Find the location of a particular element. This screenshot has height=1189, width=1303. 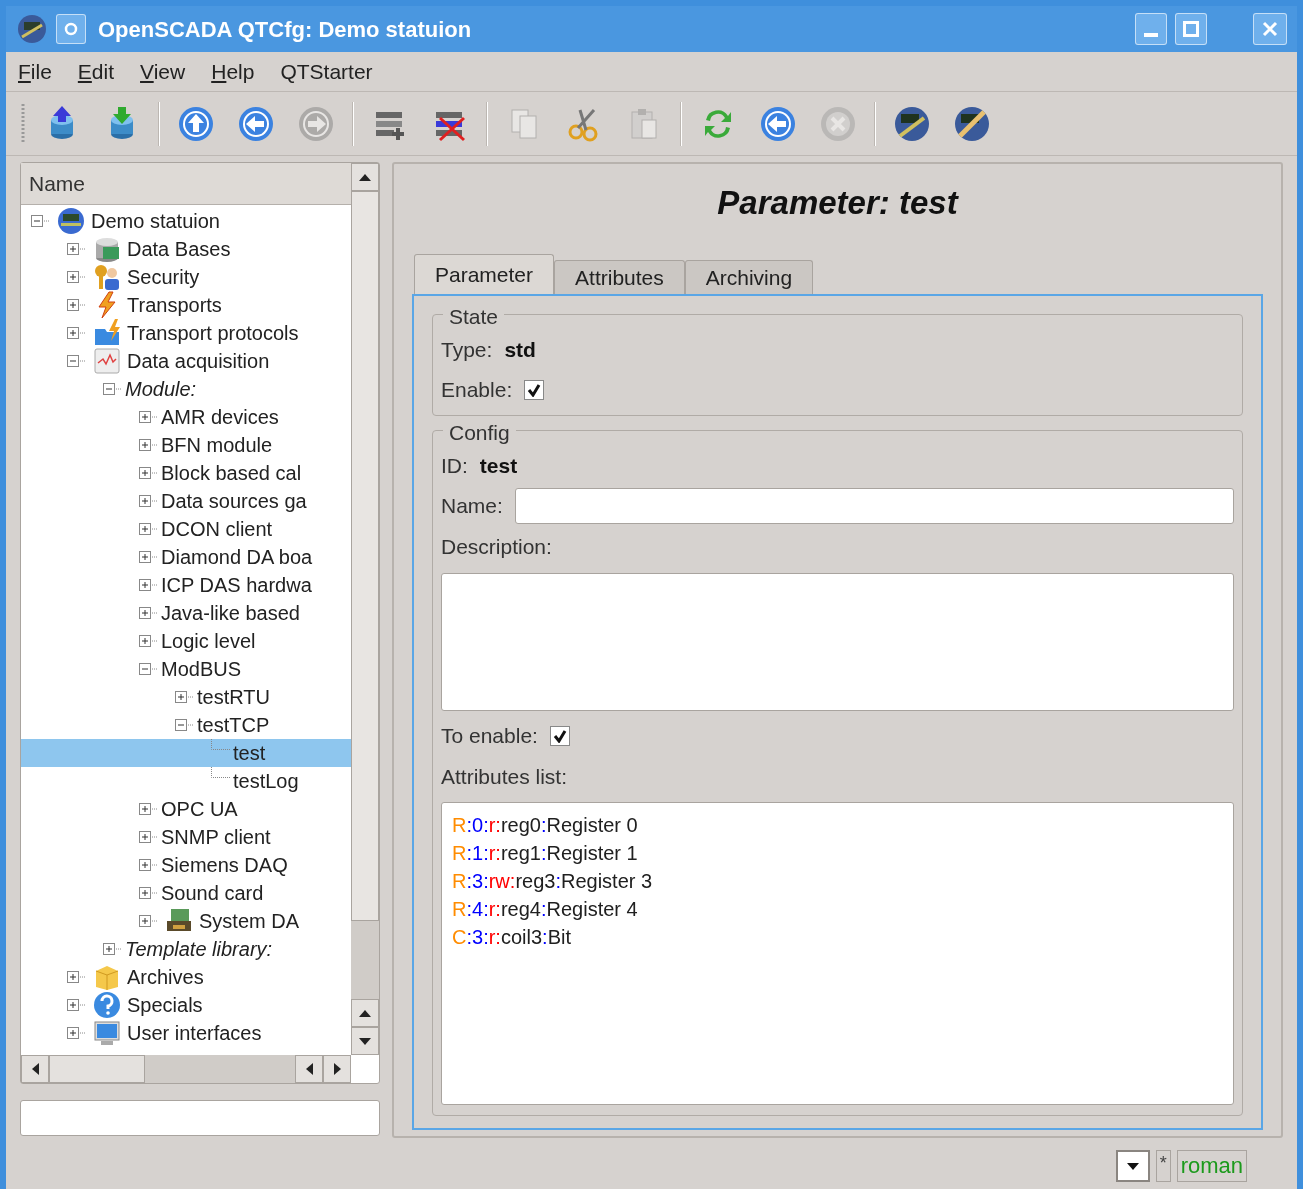

tab: Parameter is located at coordinates (484, 274).